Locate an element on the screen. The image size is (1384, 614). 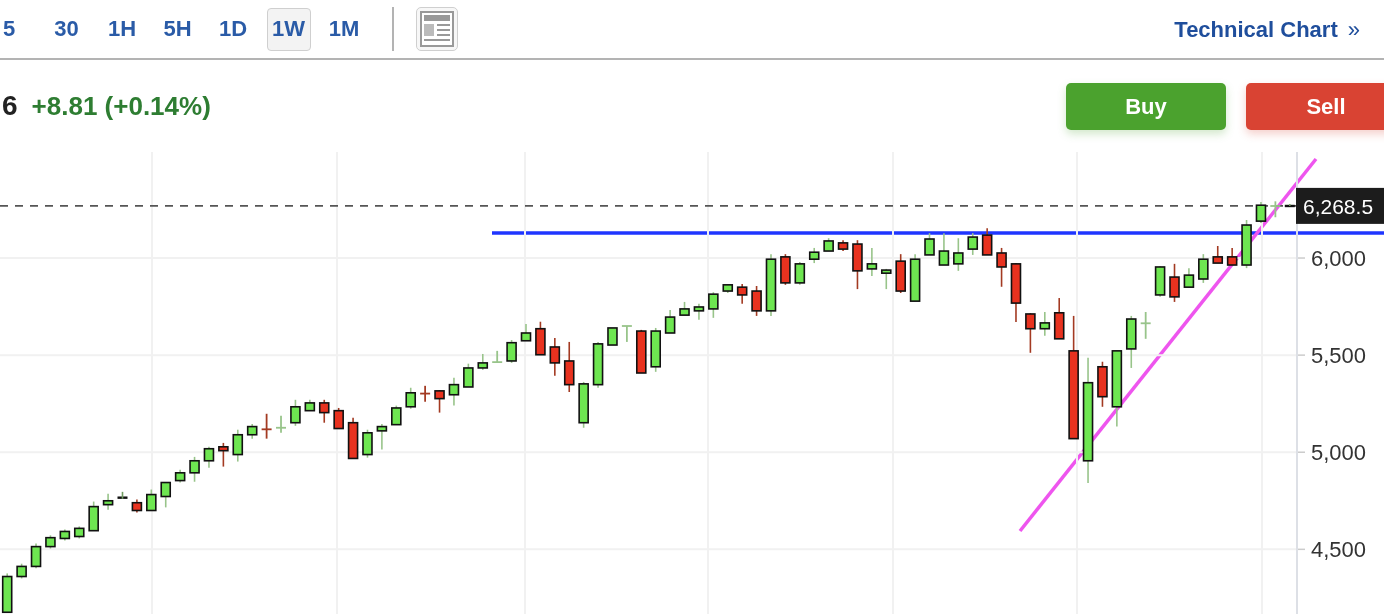
axis-label: 6,000 is located at coordinates (1338, 259).